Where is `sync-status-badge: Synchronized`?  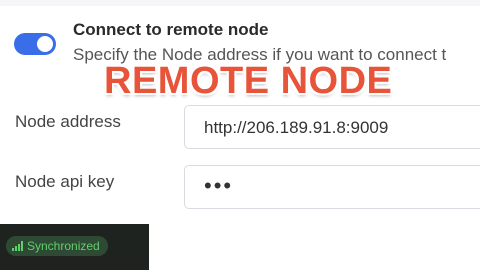
sync-status-badge: Synchronized is located at coordinates (57, 246).